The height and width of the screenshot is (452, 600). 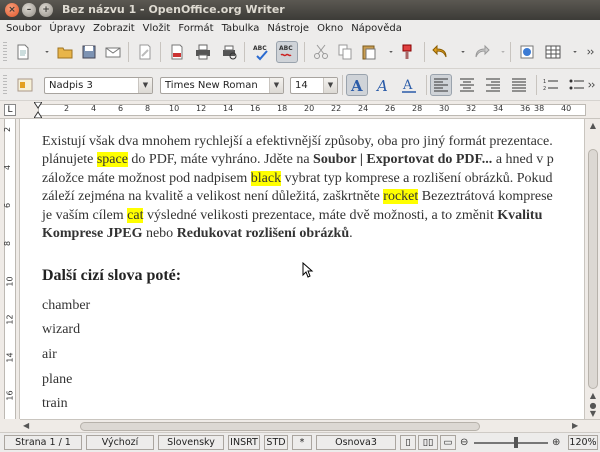 I want to click on font-size-value: 14, so click(x=301, y=85).